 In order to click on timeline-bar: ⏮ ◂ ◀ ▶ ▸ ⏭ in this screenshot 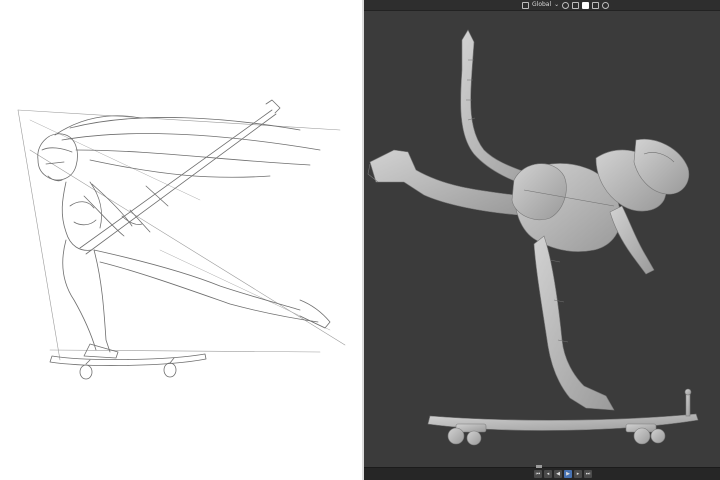, I will do `click(542, 472)`.